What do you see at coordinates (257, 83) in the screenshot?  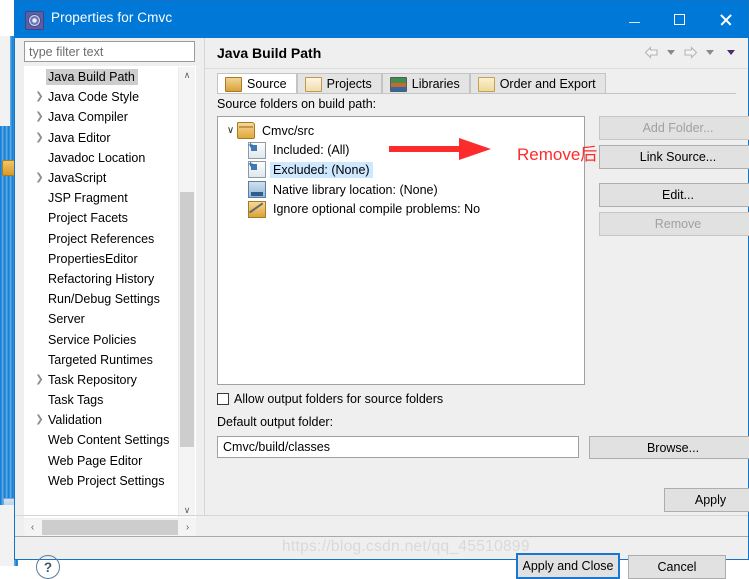 I see `tab-source: Source` at bounding box center [257, 83].